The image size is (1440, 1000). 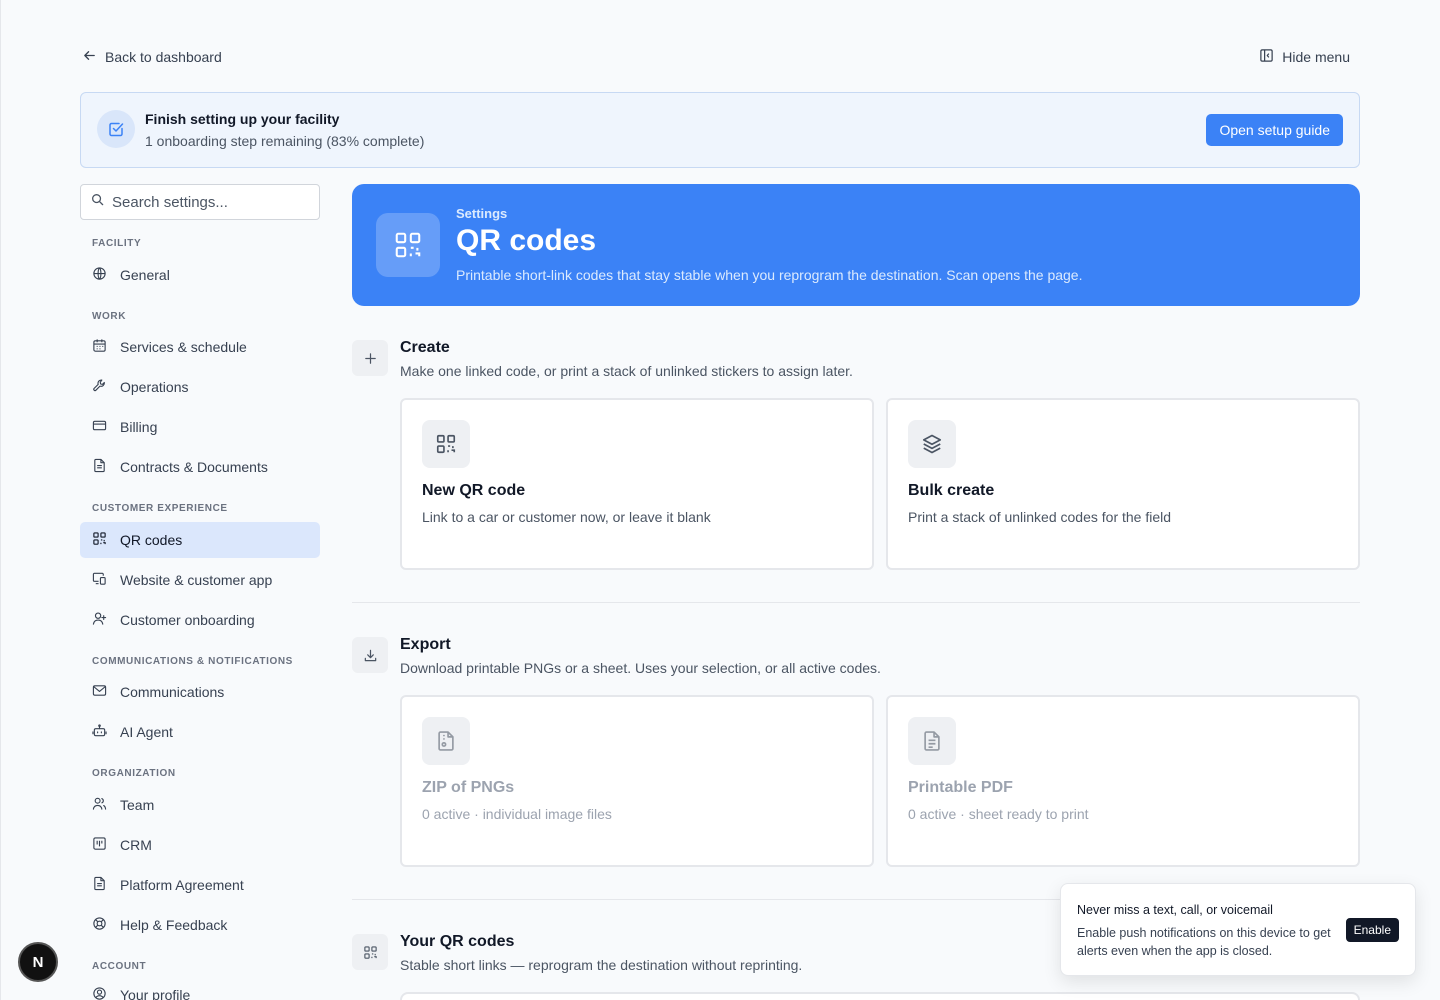 What do you see at coordinates (370, 655) in the screenshot?
I see `download-icon` at bounding box center [370, 655].